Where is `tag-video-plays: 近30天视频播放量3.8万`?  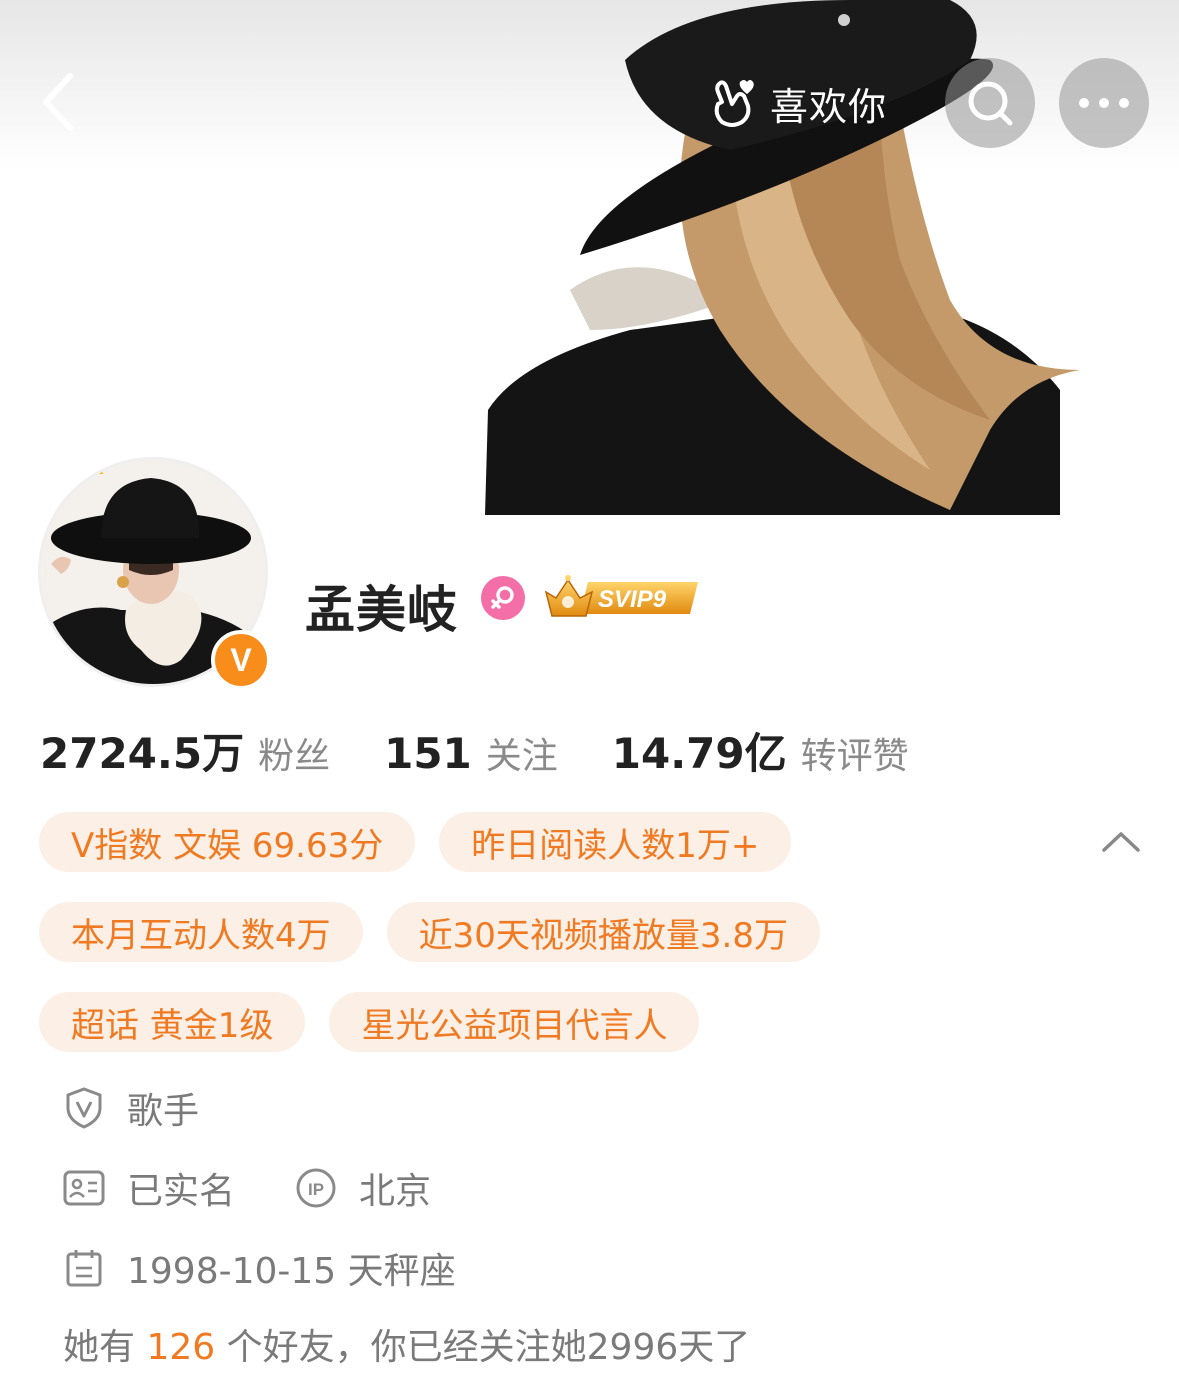
tag-video-plays: 近30天视频播放量3.8万 is located at coordinates (603, 932).